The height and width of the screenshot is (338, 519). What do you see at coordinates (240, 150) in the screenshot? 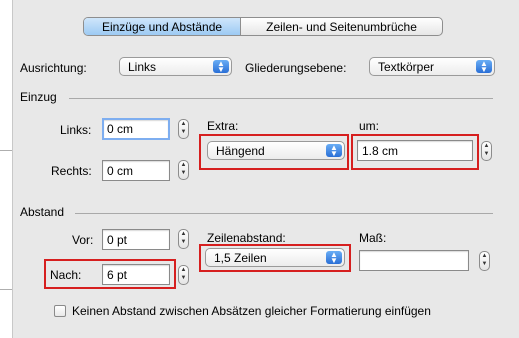
I see `indent-extra-value: Hängend` at bounding box center [240, 150].